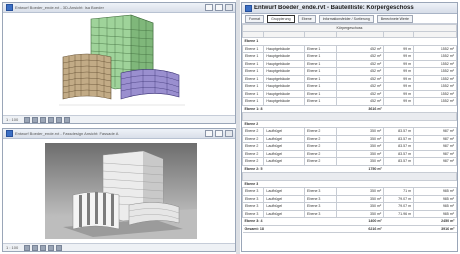  Describe the element at coordinates (59, 247) in the screenshot. I see `render-icon` at that location.